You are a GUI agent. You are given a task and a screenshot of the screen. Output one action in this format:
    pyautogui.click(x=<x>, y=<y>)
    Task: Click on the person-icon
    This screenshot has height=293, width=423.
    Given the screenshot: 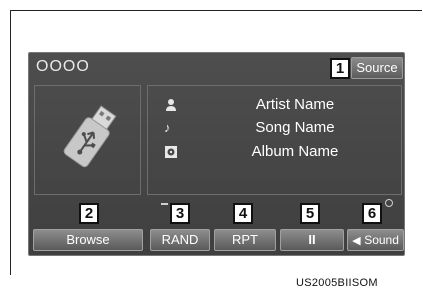 What is the action you would take?
    pyautogui.click(x=171, y=105)
    